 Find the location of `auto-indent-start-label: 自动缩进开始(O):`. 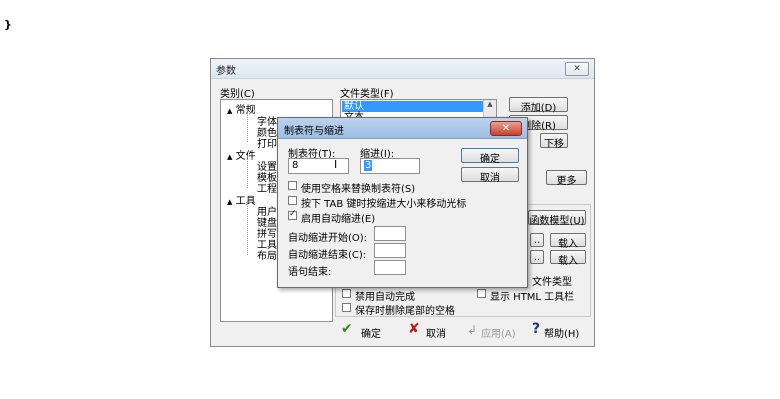

auto-indent-start-label: 自动缩进开始(O): is located at coordinates (328, 238).